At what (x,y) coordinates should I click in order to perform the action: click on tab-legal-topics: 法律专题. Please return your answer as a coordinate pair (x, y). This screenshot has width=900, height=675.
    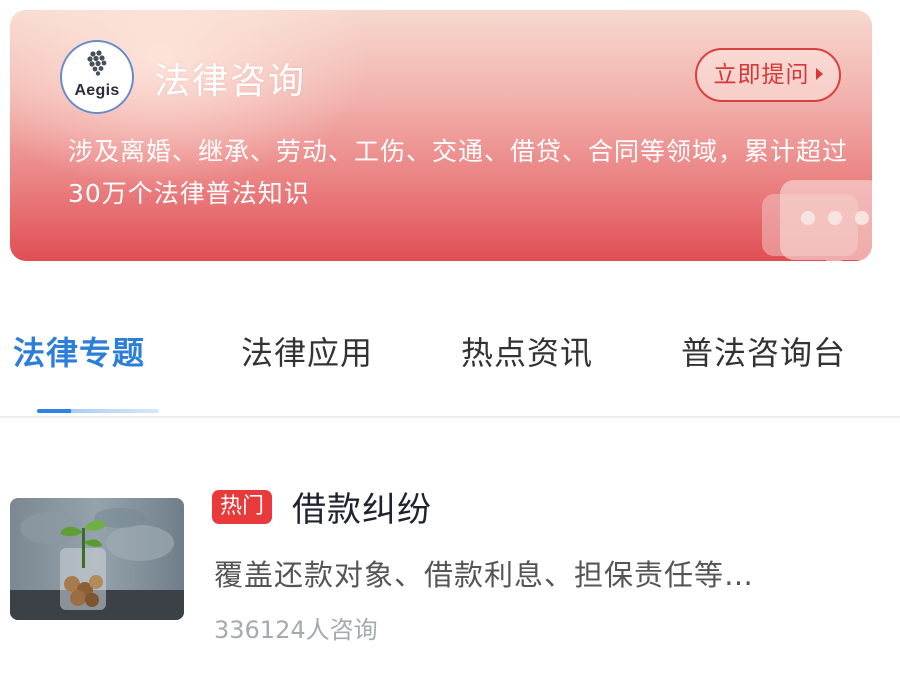
    Looking at the image, I should click on (79, 351).